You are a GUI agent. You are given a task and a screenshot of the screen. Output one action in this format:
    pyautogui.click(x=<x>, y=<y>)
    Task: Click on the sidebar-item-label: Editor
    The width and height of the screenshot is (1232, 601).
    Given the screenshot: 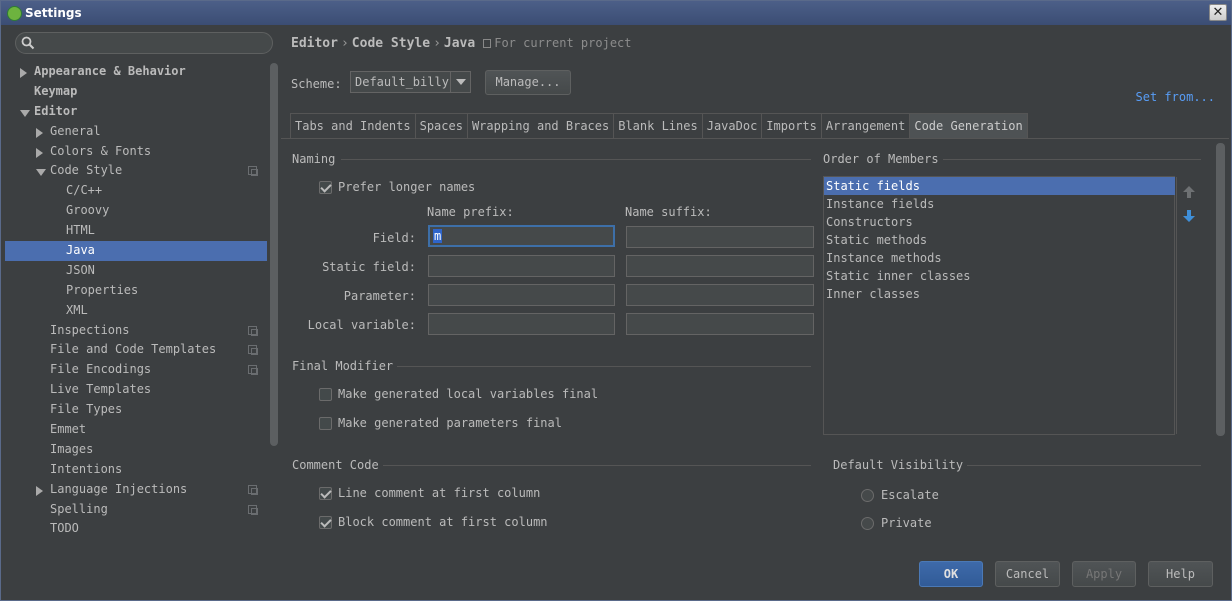 What is the action you would take?
    pyautogui.click(x=56, y=110)
    